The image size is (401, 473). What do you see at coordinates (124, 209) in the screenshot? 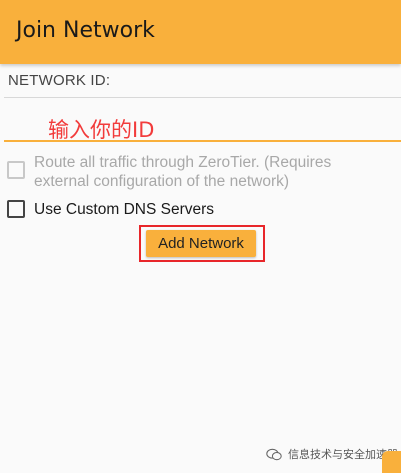
I see `custom-dns-label: Use Custom DNS Servers` at bounding box center [124, 209].